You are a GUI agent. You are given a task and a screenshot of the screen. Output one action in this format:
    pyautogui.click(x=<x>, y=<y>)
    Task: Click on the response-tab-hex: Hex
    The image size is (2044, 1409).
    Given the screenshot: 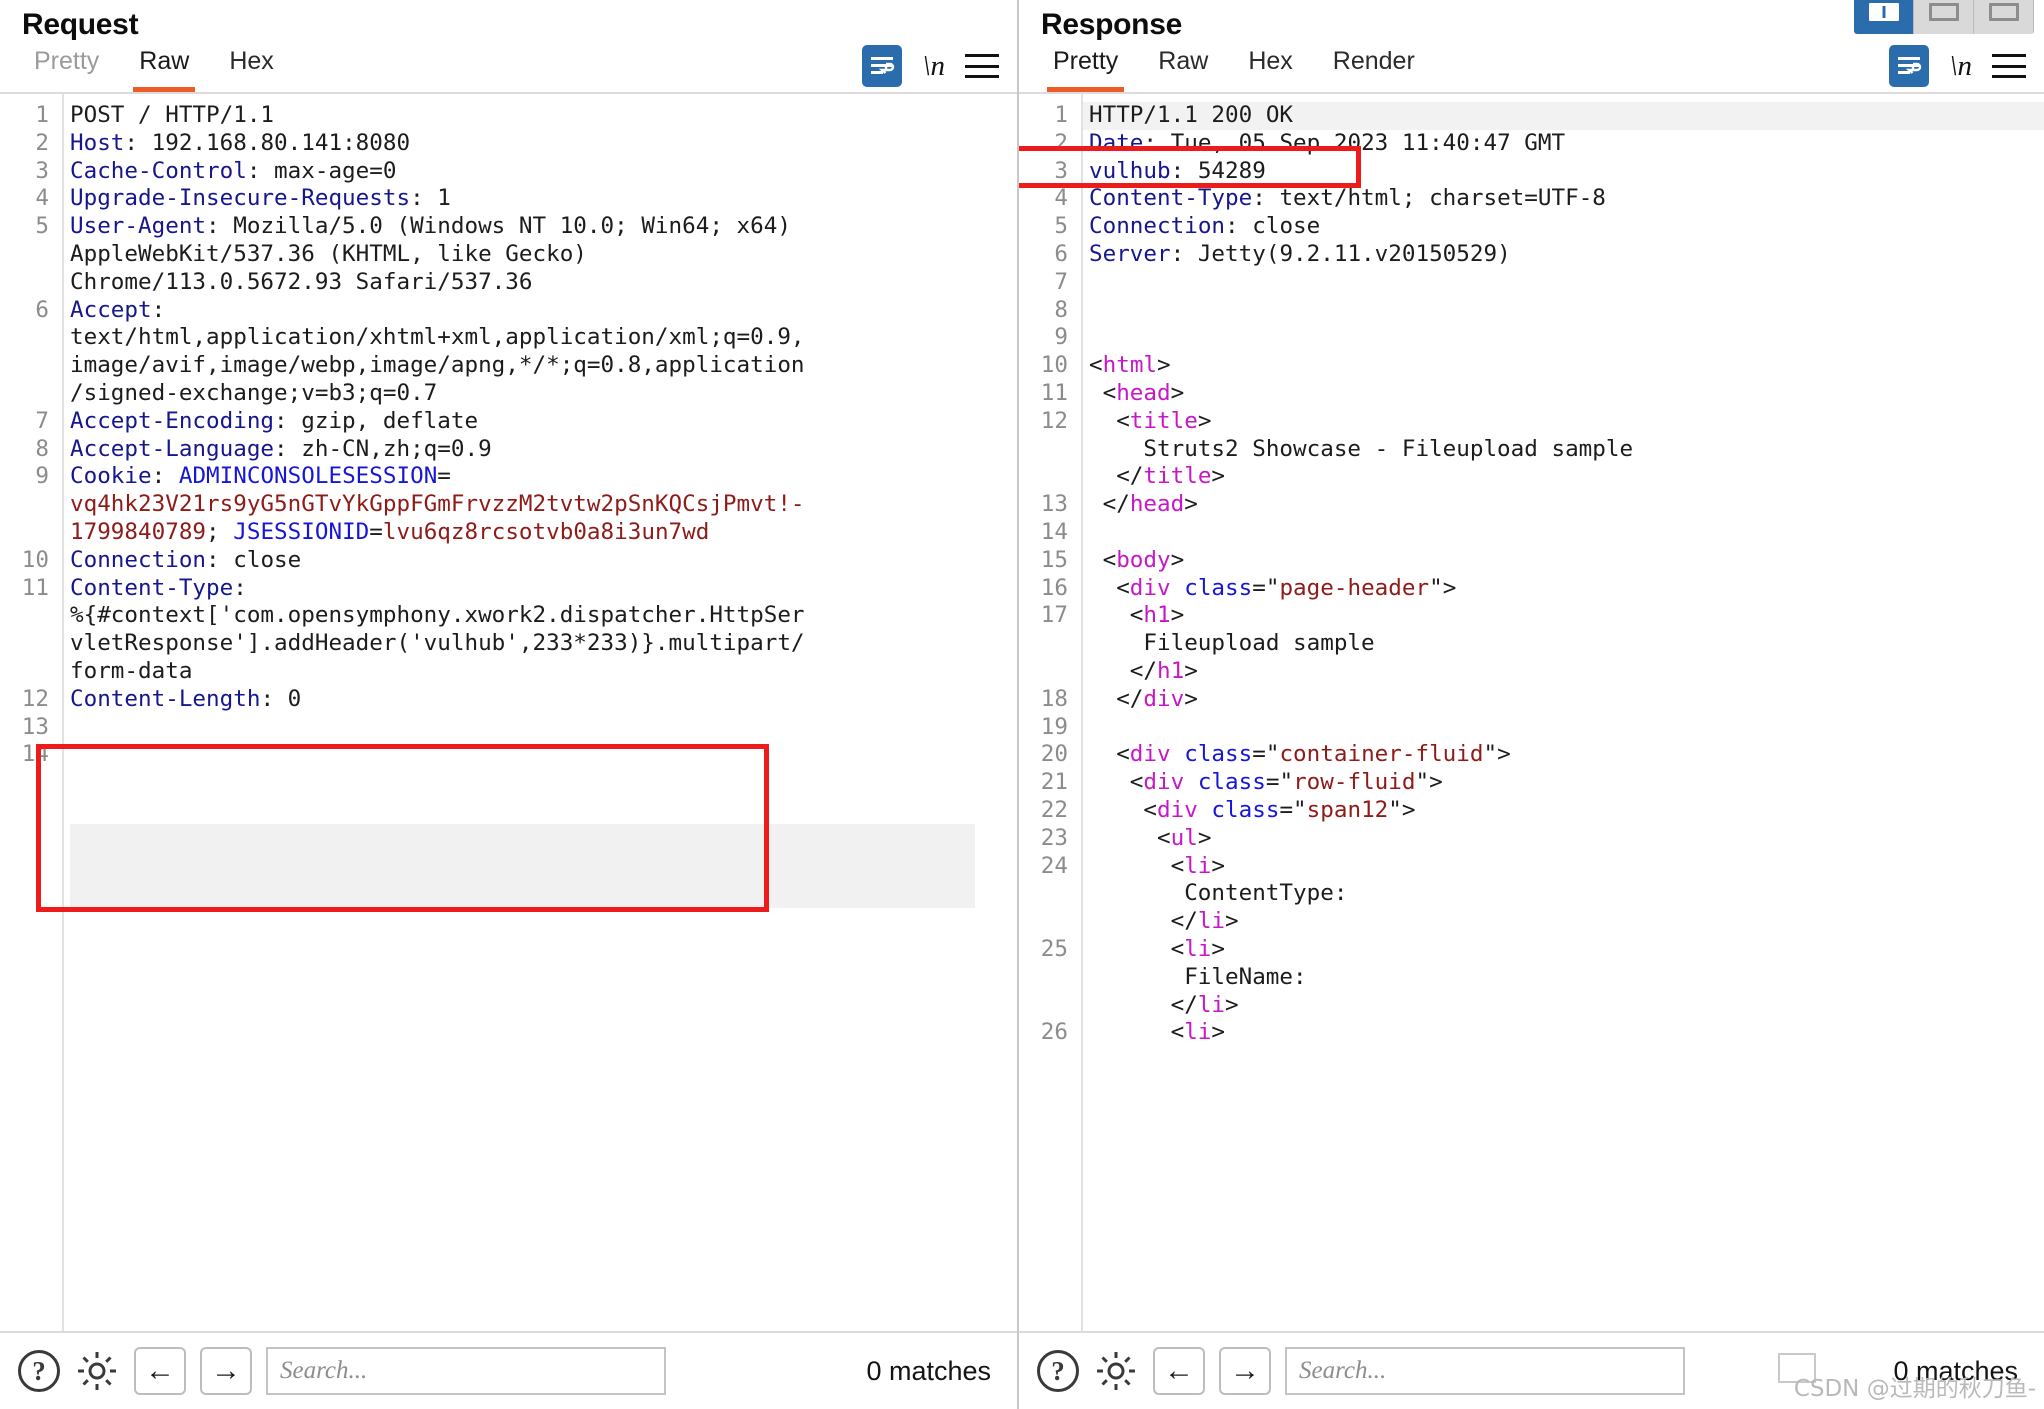 What is the action you would take?
    pyautogui.click(x=1270, y=67)
    